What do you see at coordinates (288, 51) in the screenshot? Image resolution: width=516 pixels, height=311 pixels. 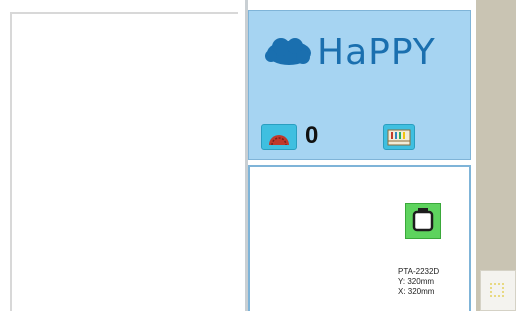 I see `cloud-logo-icon` at bounding box center [288, 51].